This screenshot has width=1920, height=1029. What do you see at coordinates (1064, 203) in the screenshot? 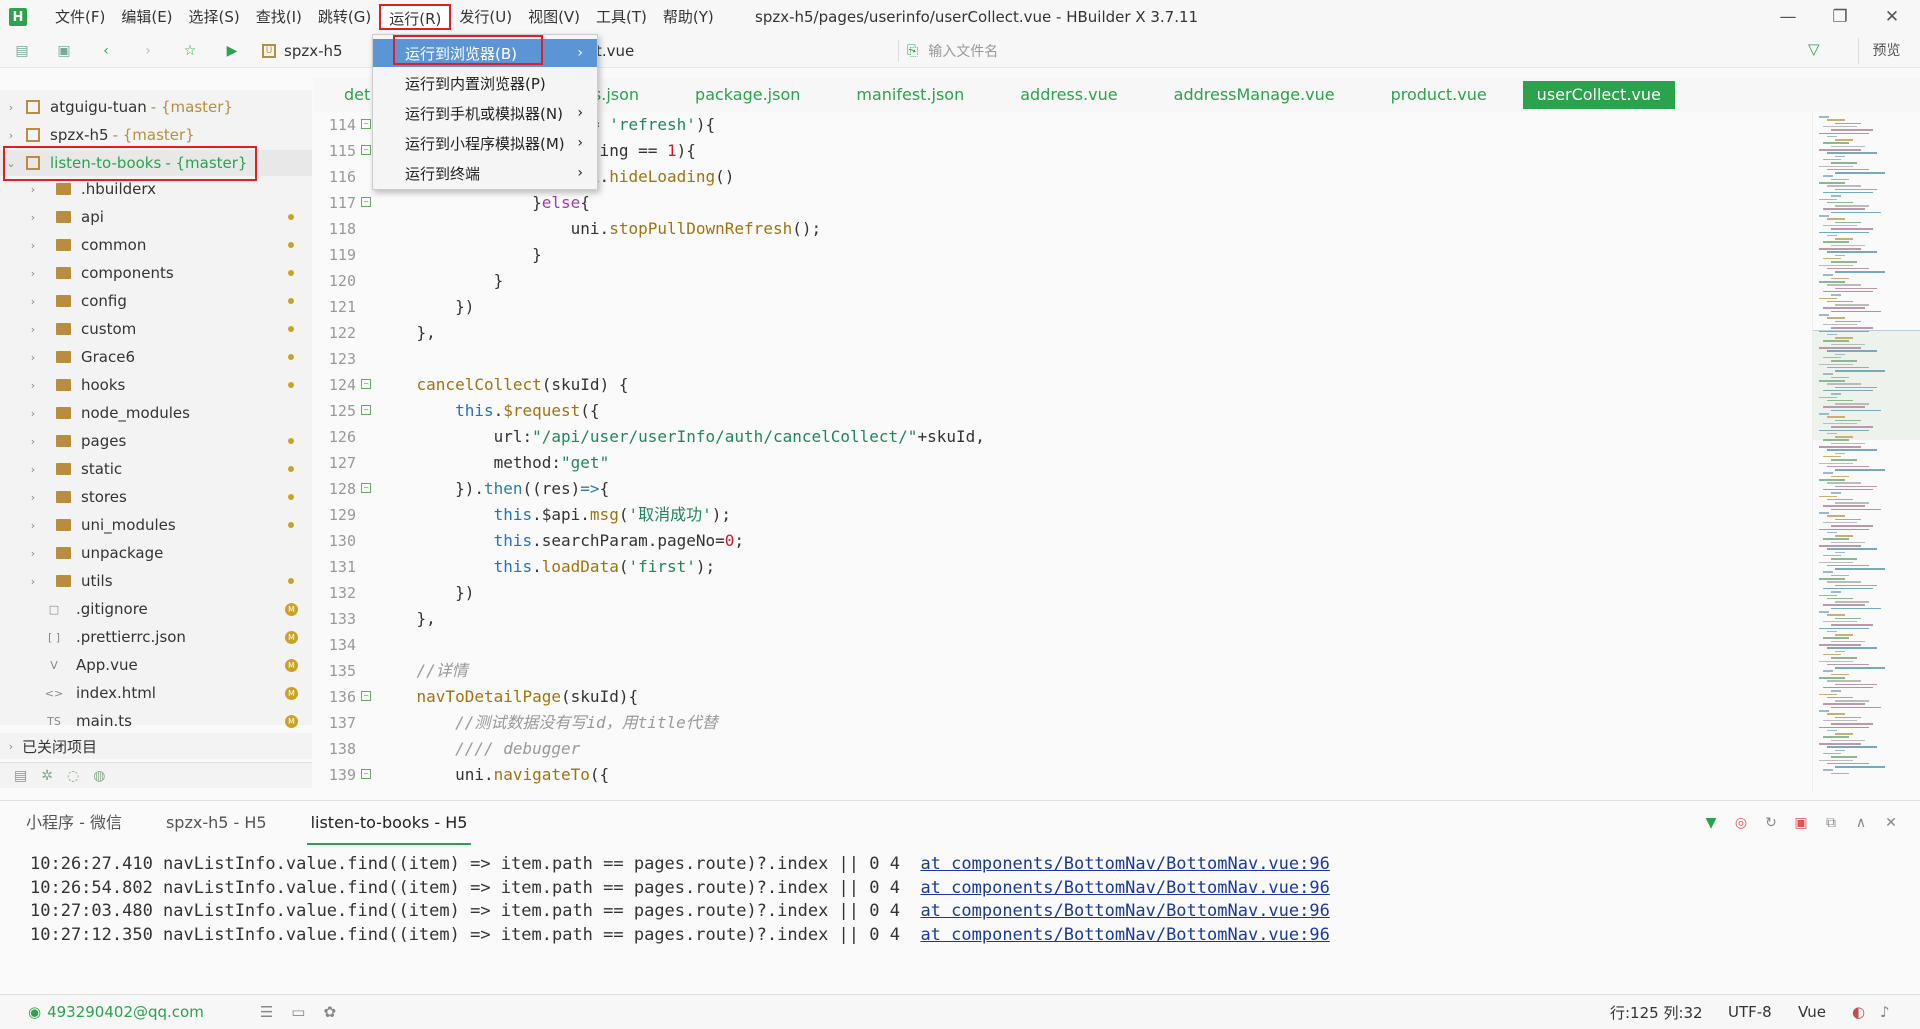
I see `code-line: 117− }else{` at bounding box center [1064, 203].